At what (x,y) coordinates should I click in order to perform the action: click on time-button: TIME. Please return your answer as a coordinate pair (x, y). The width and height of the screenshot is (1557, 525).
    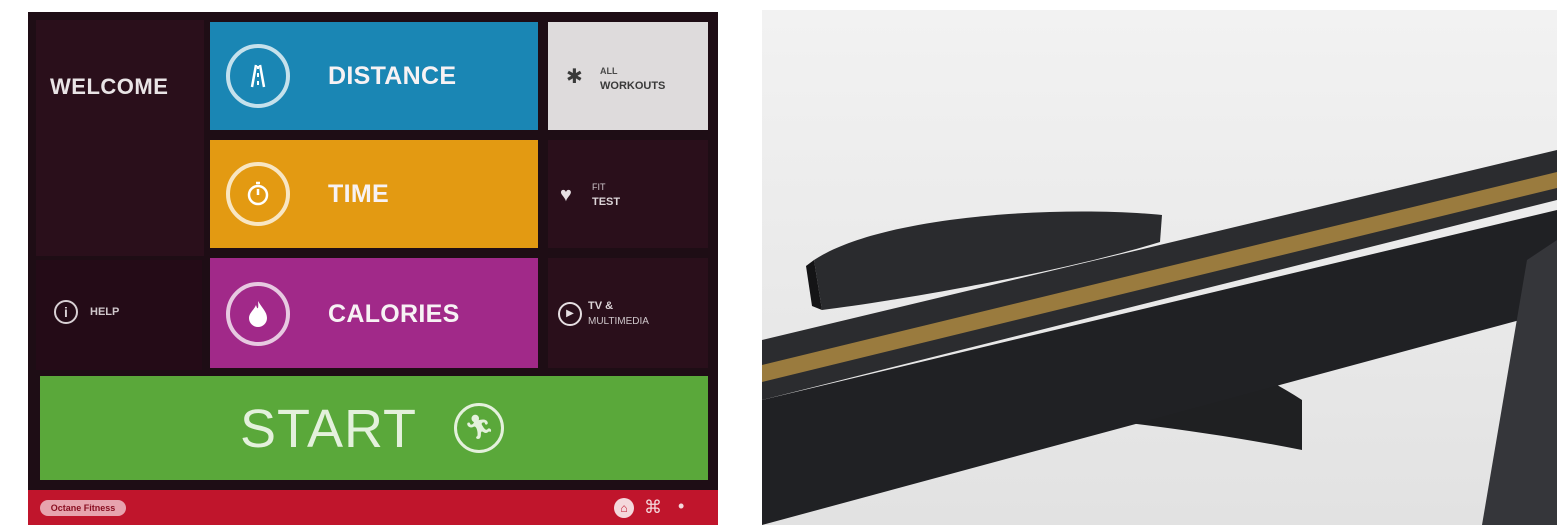
    Looking at the image, I should click on (374, 194).